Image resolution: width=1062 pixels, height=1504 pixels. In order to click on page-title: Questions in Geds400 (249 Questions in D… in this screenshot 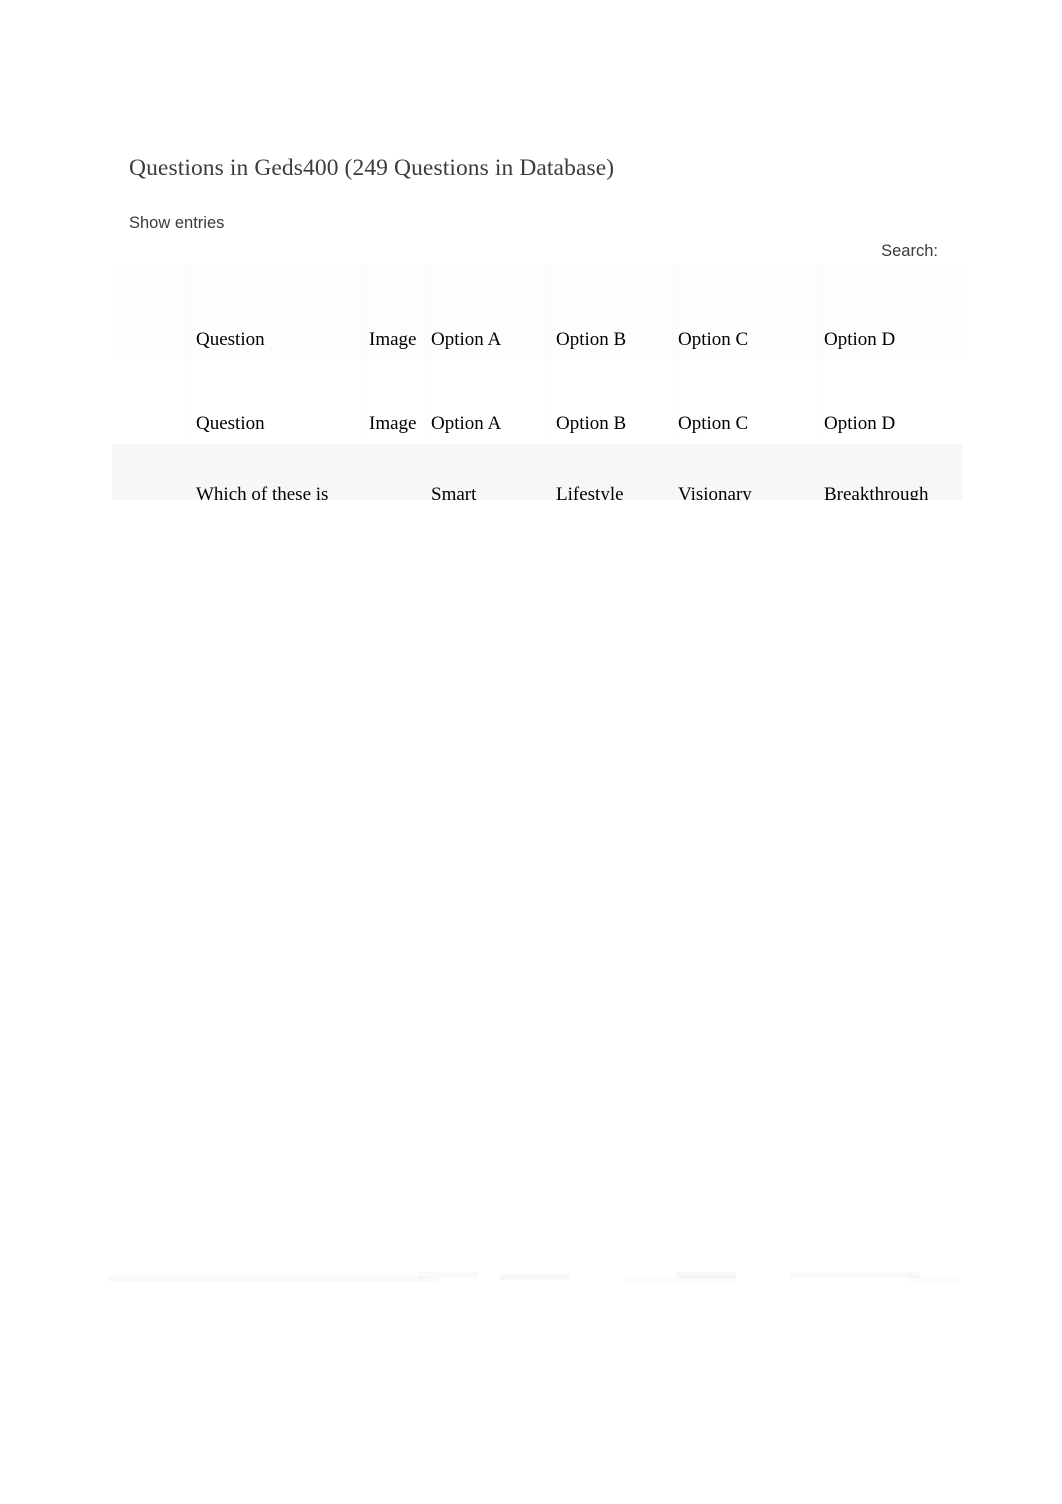, I will do `click(372, 168)`.